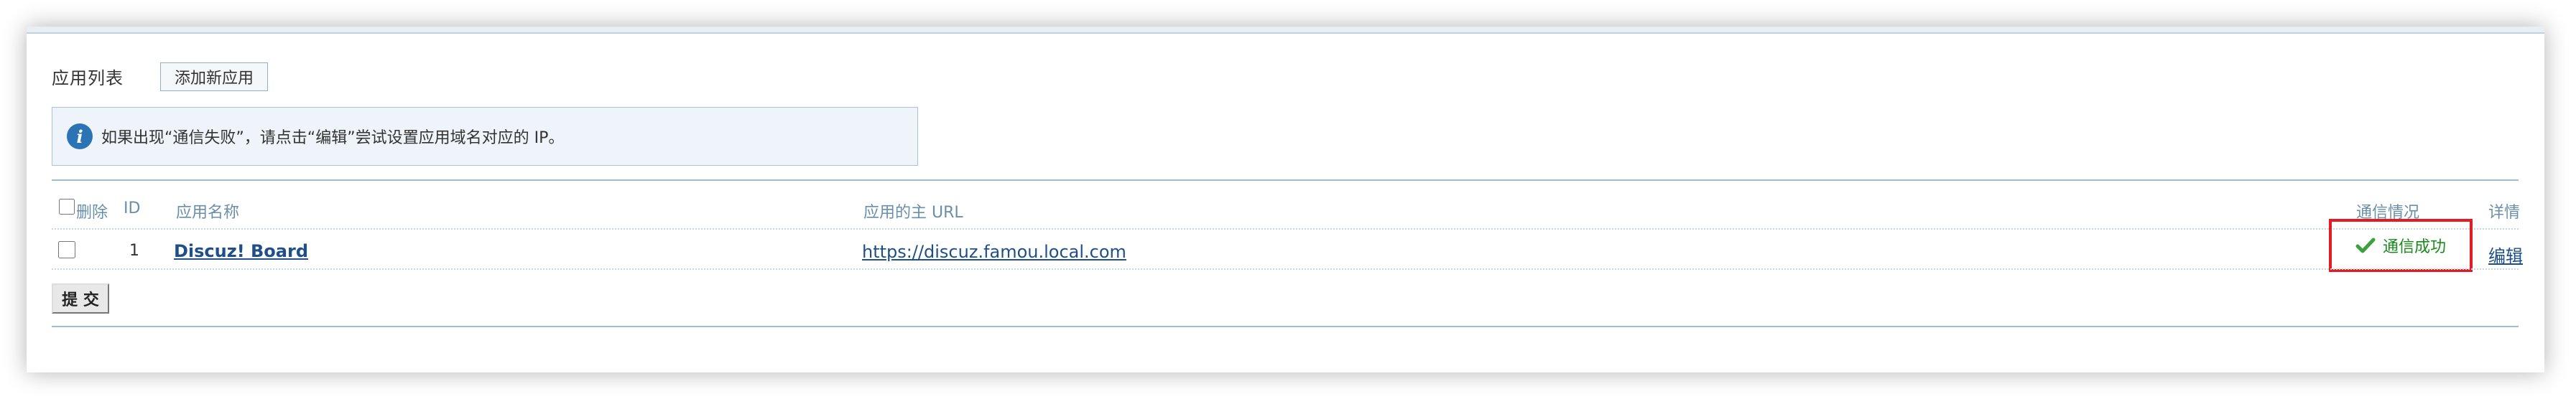 The height and width of the screenshot is (399, 2576). I want to click on status-highlight-box: 通信成功, so click(2401, 245).